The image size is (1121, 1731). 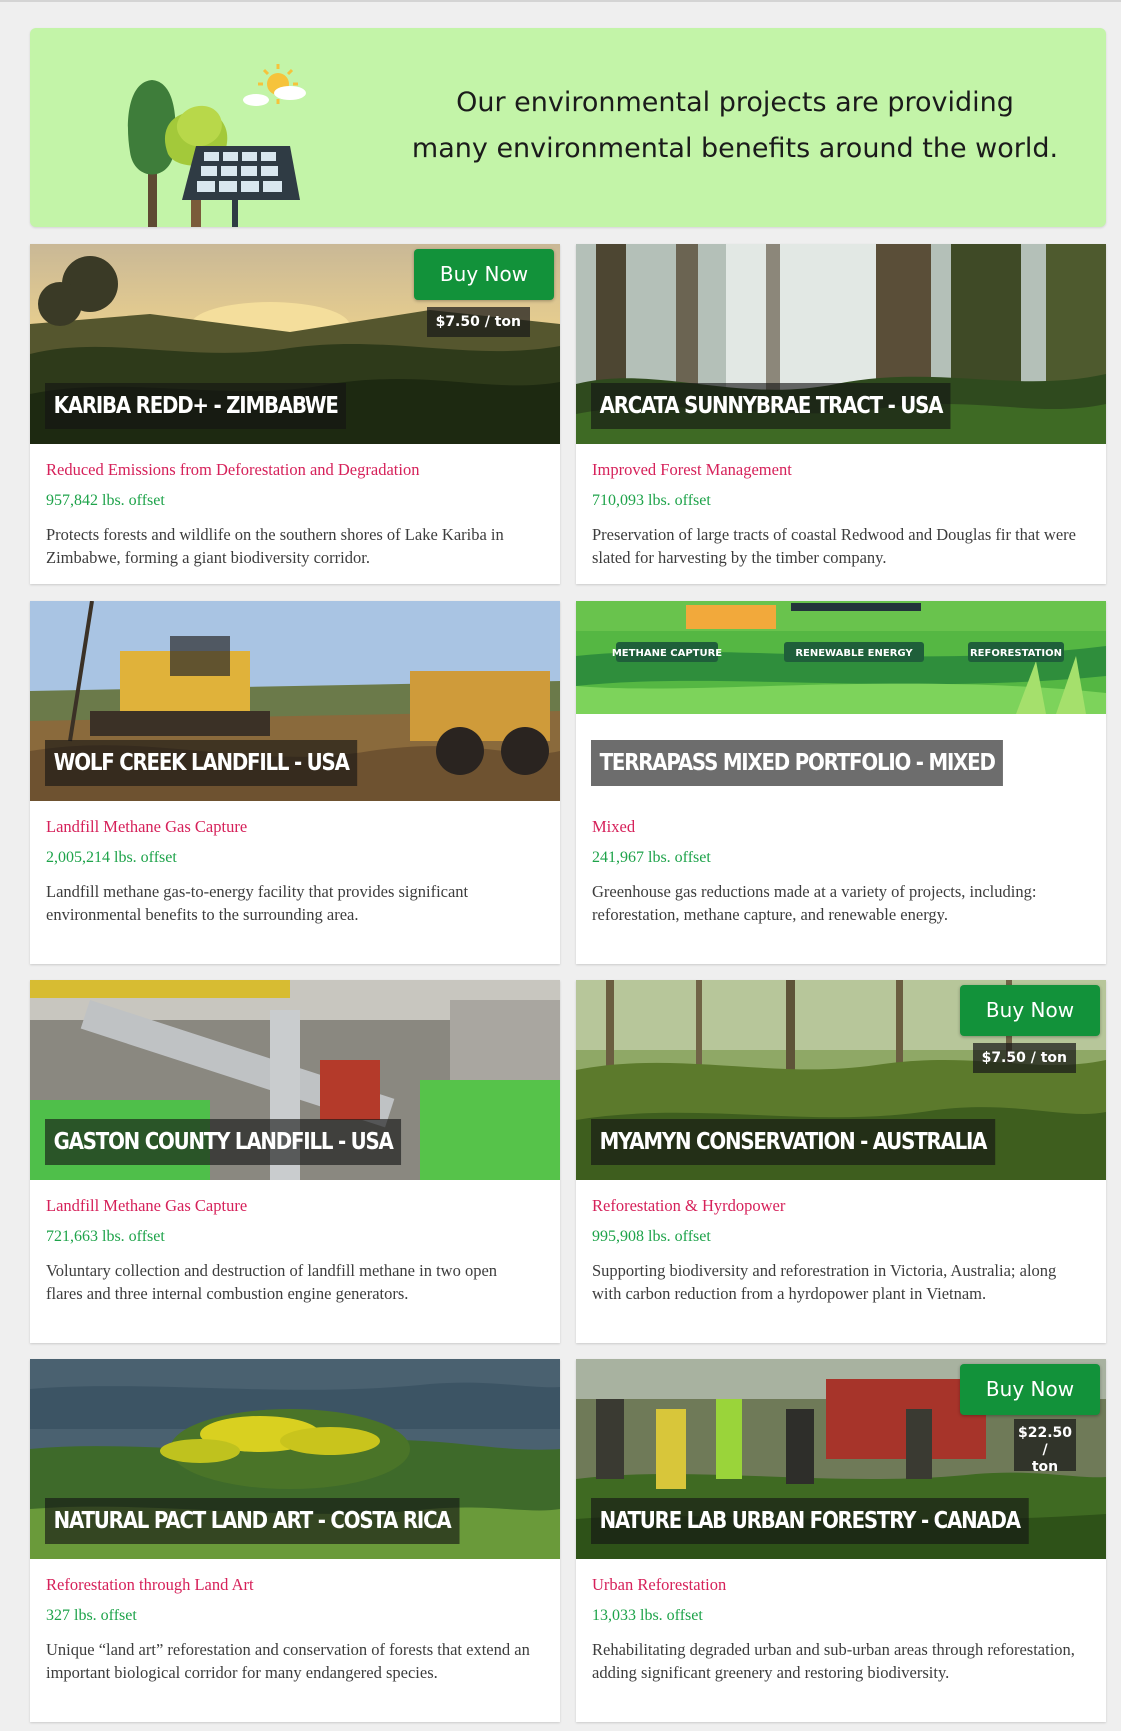 What do you see at coordinates (797, 763) in the screenshot?
I see `project-title: TERRAPASS MIXED PORTFOLIO - MIXED` at bounding box center [797, 763].